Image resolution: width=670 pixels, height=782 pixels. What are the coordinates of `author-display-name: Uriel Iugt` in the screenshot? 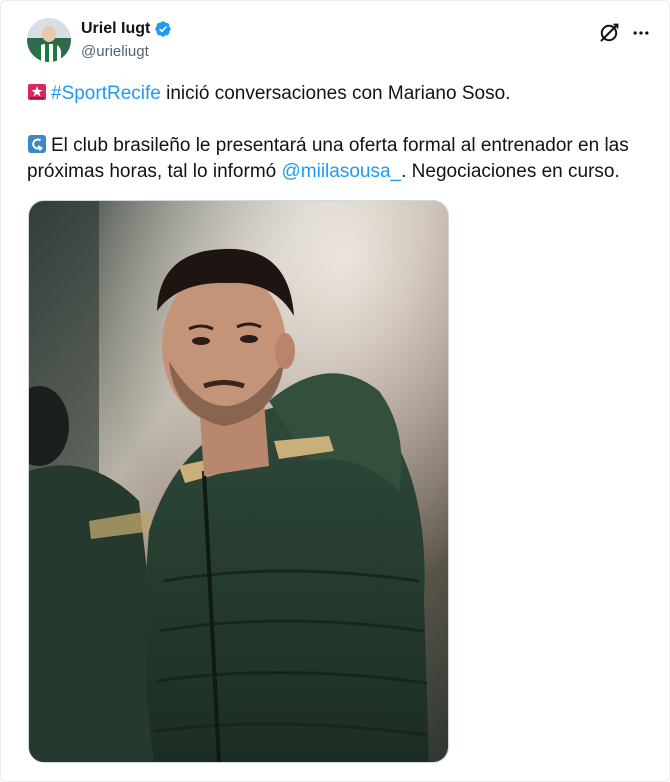 It's located at (115, 29).